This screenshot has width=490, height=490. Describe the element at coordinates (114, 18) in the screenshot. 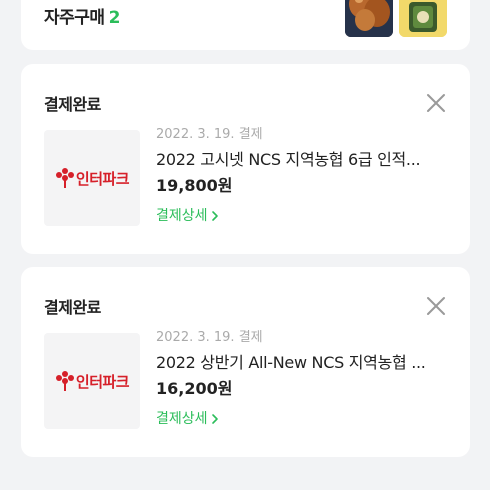

I see `frequent-purchase-count: 2` at that location.